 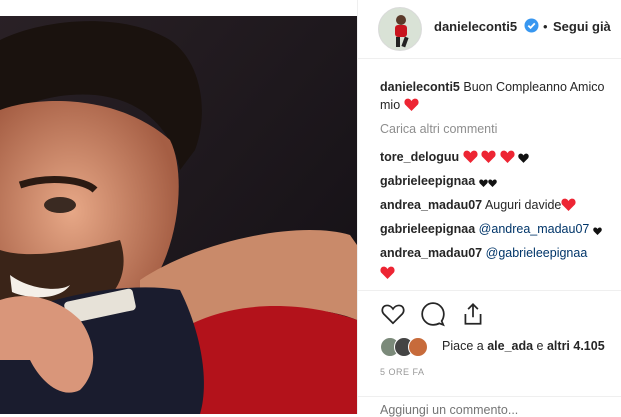 What do you see at coordinates (576, 346) in the screenshot?
I see `likes-others-link: altri 4.105` at bounding box center [576, 346].